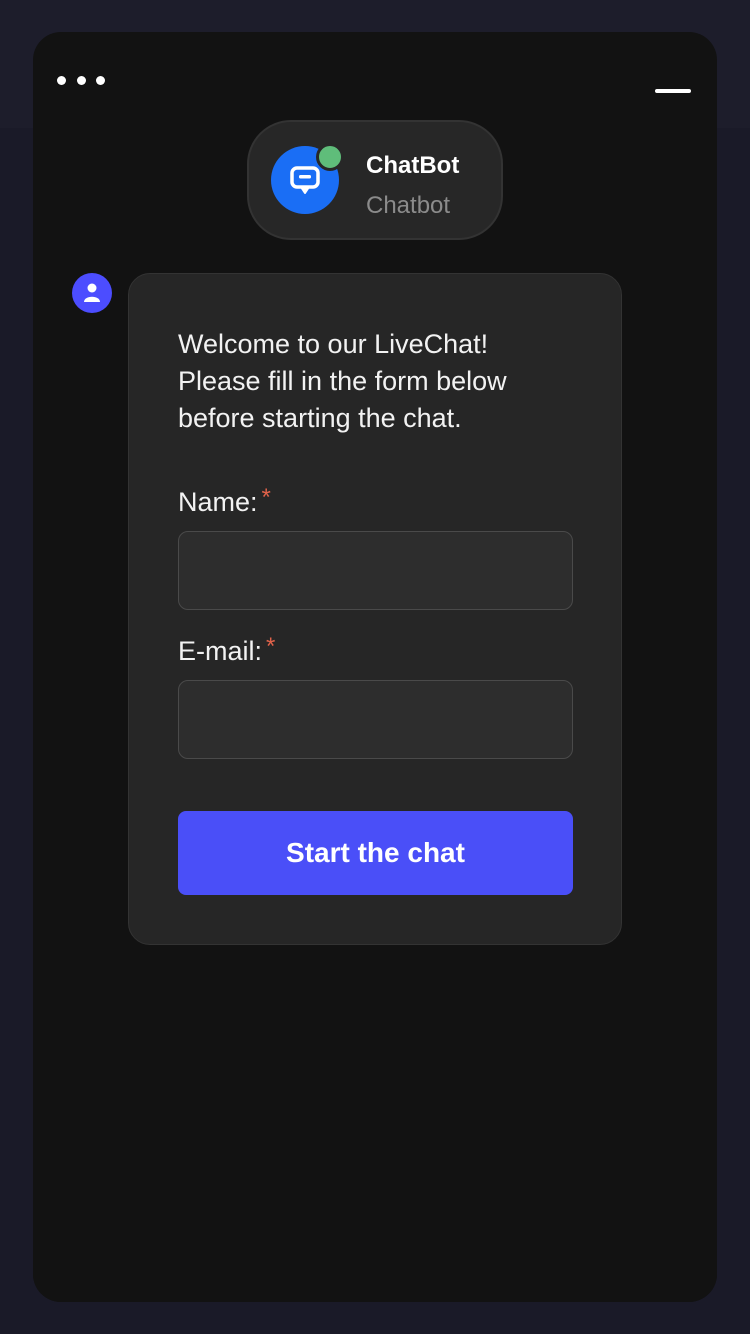 This screenshot has height=1334, width=750. What do you see at coordinates (218, 502) in the screenshot?
I see `name-label-text: Name:` at bounding box center [218, 502].